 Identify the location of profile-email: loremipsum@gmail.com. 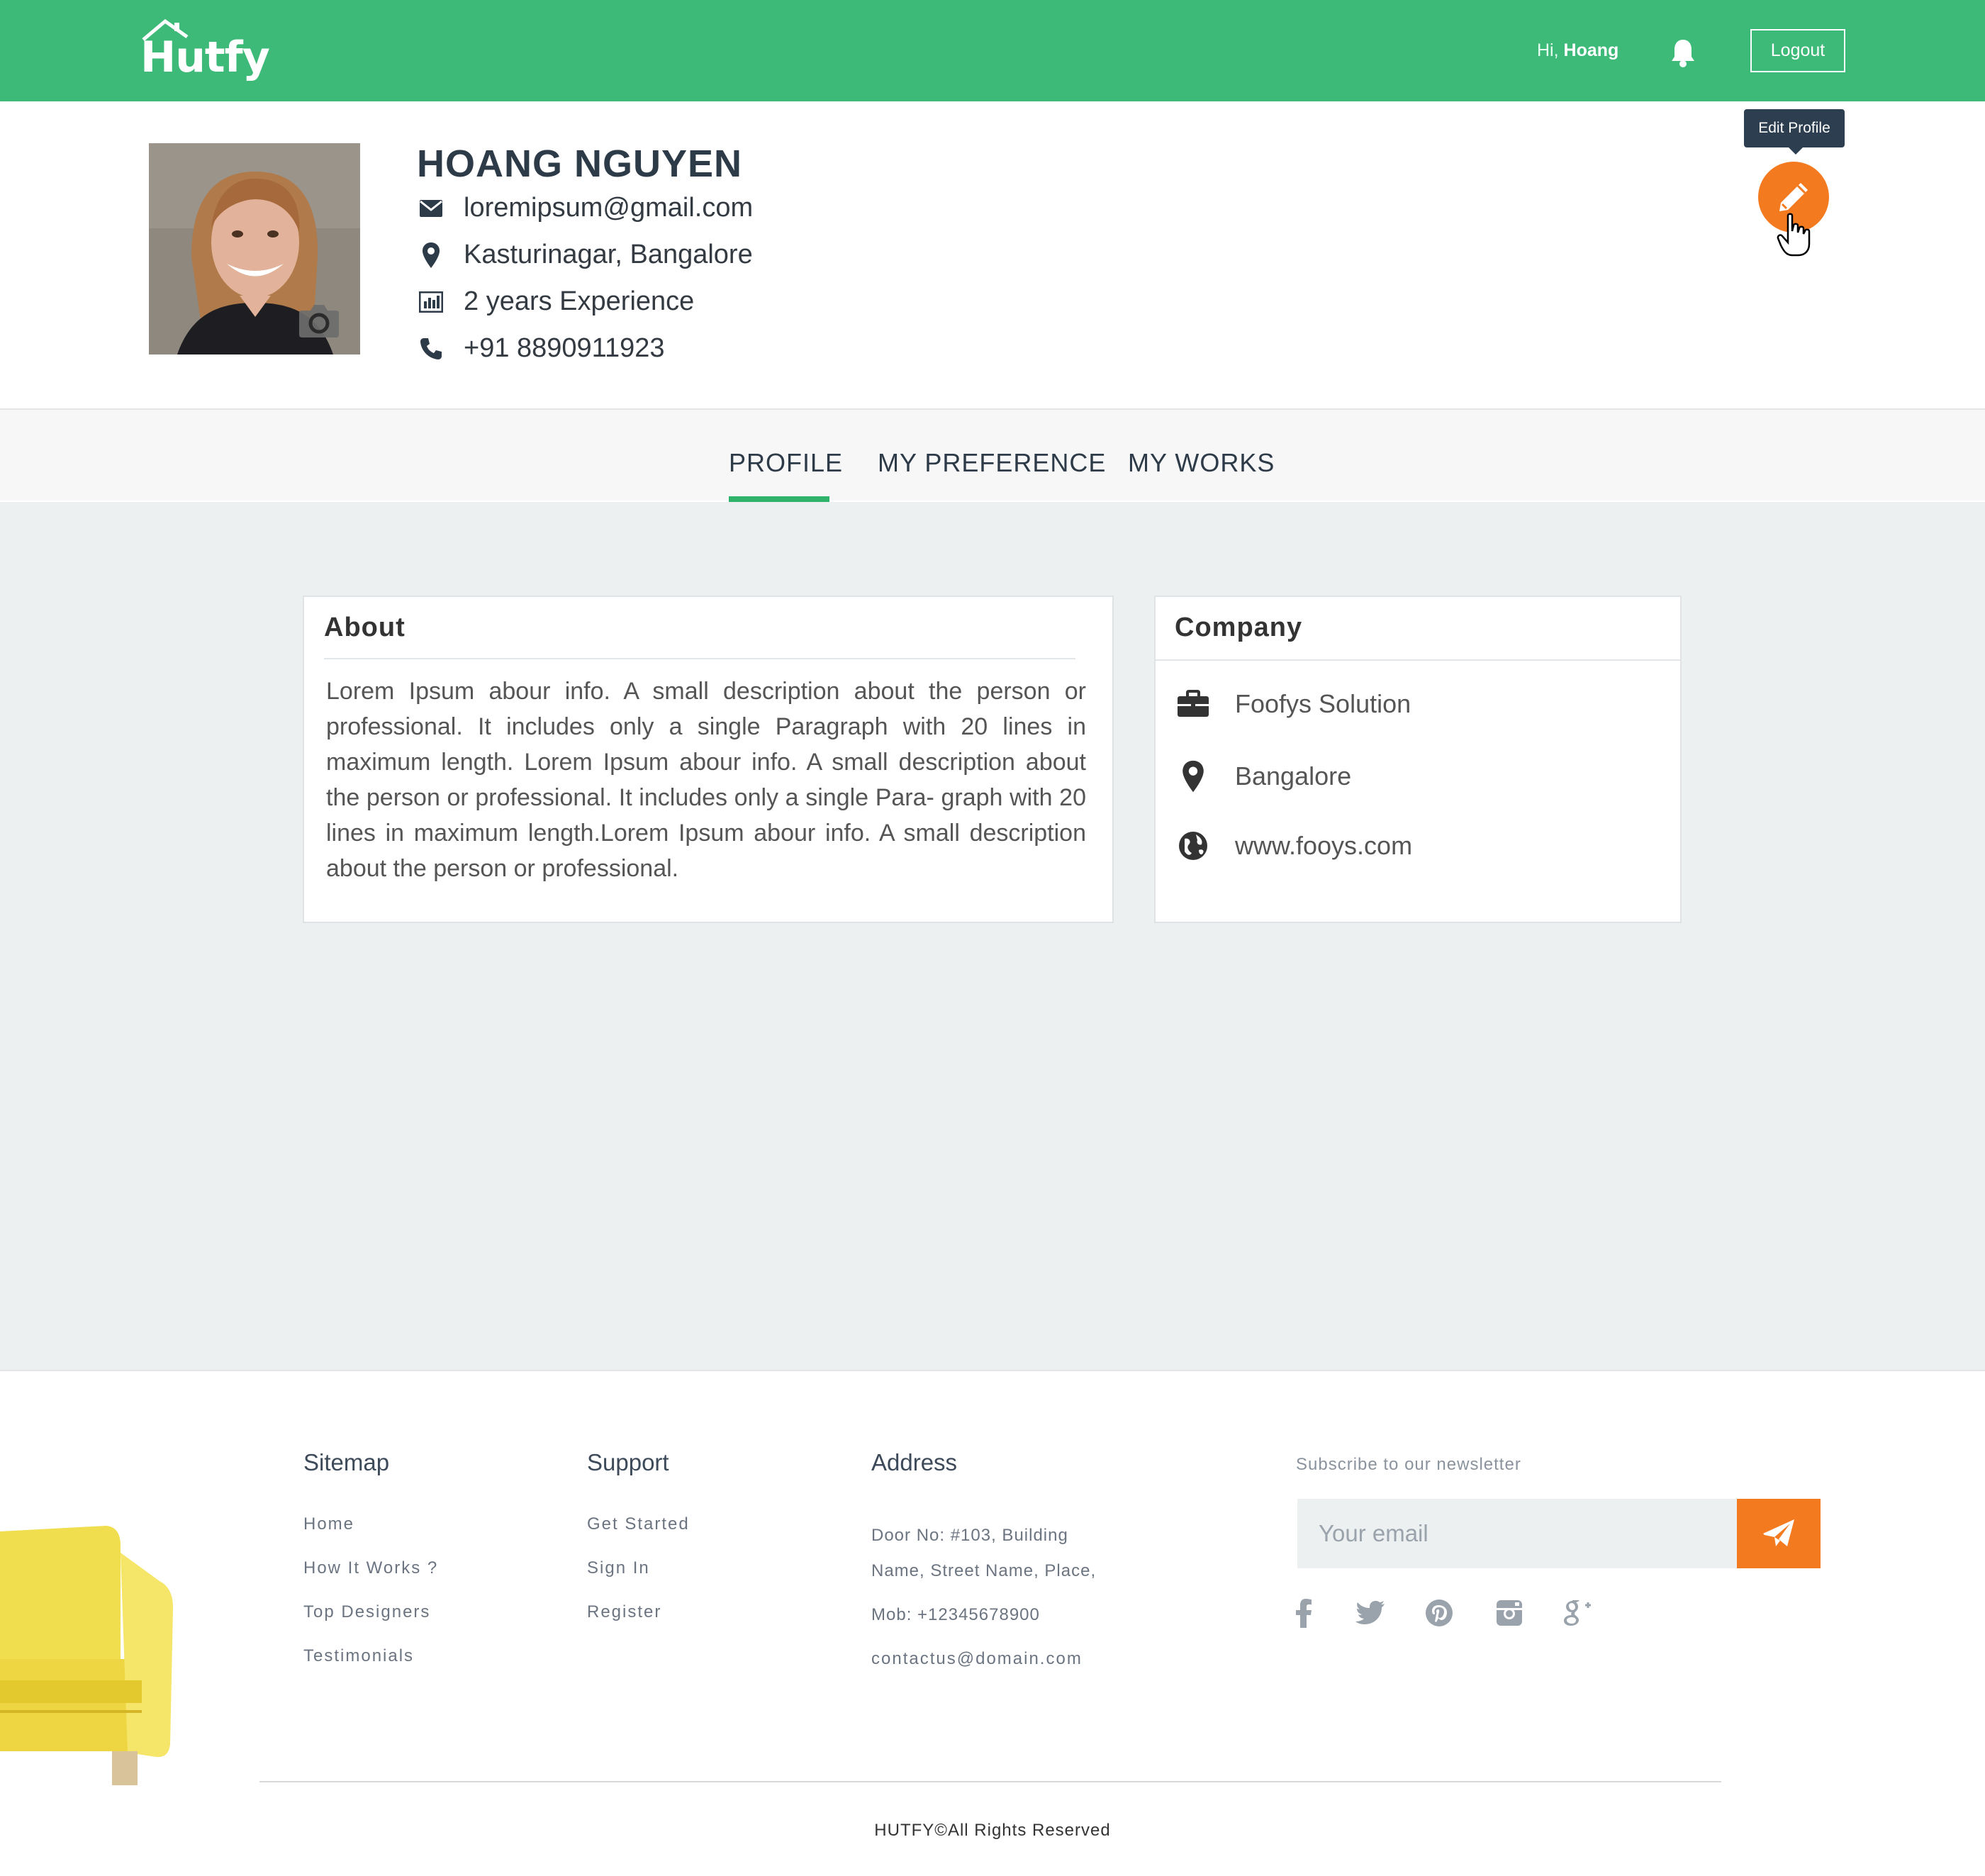
(609, 208).